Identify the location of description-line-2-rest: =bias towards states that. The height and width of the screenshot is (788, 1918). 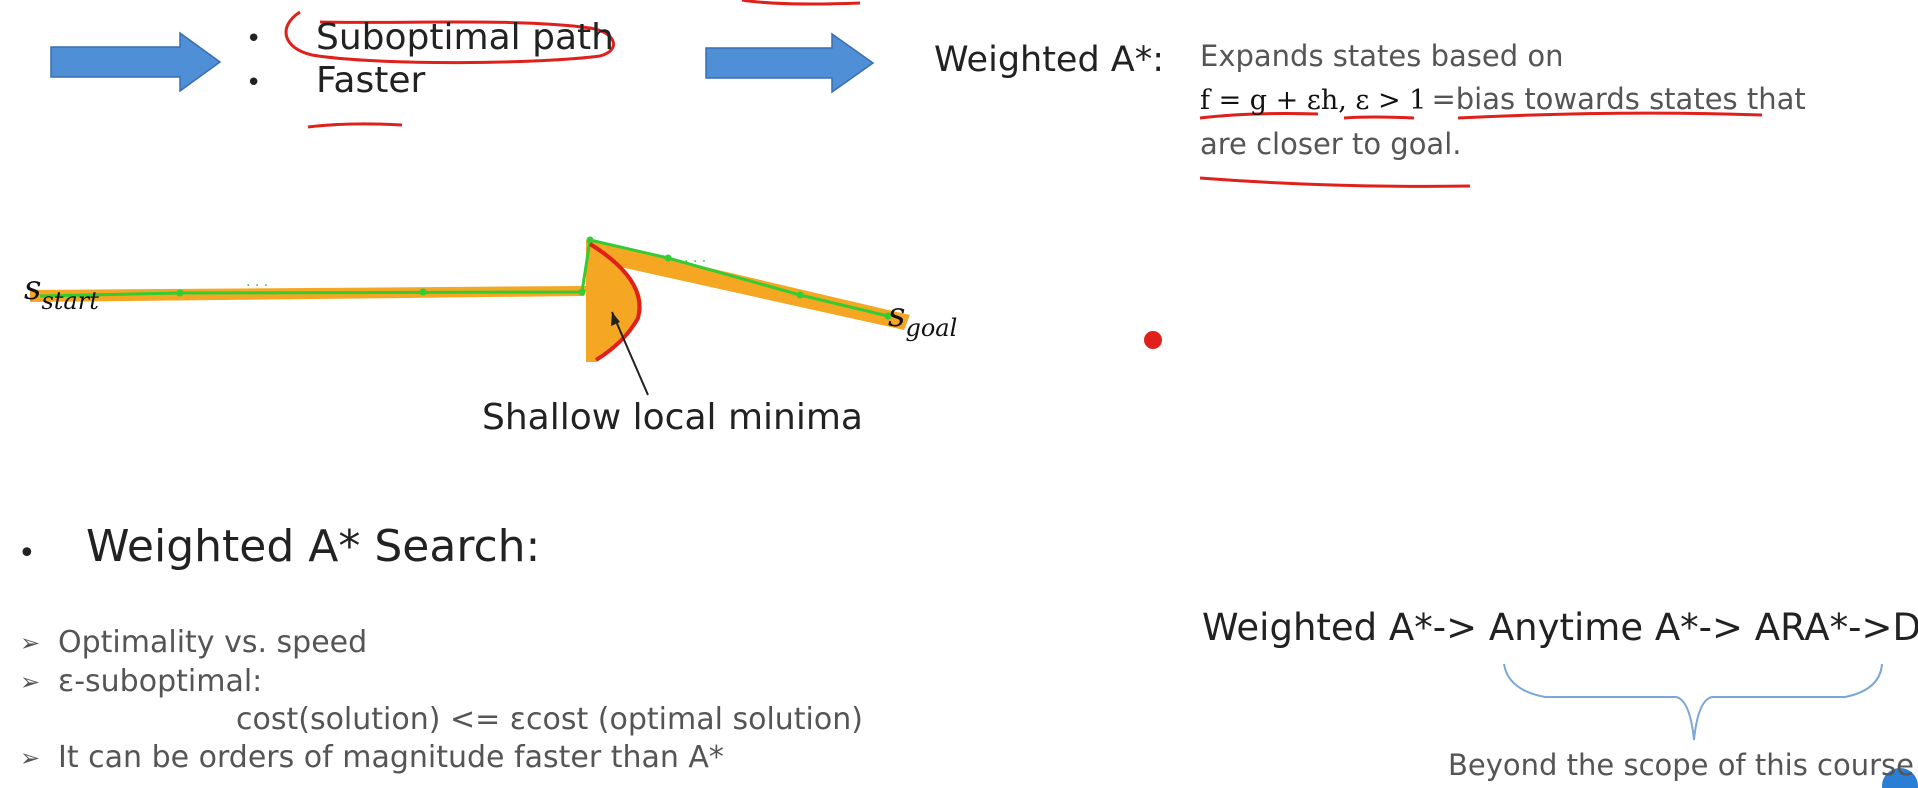
(1618, 99).